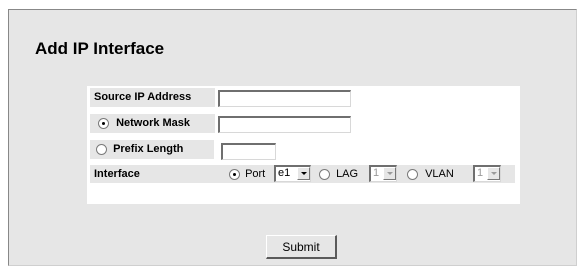  I want to click on prefix-length-radio, so click(101, 149).